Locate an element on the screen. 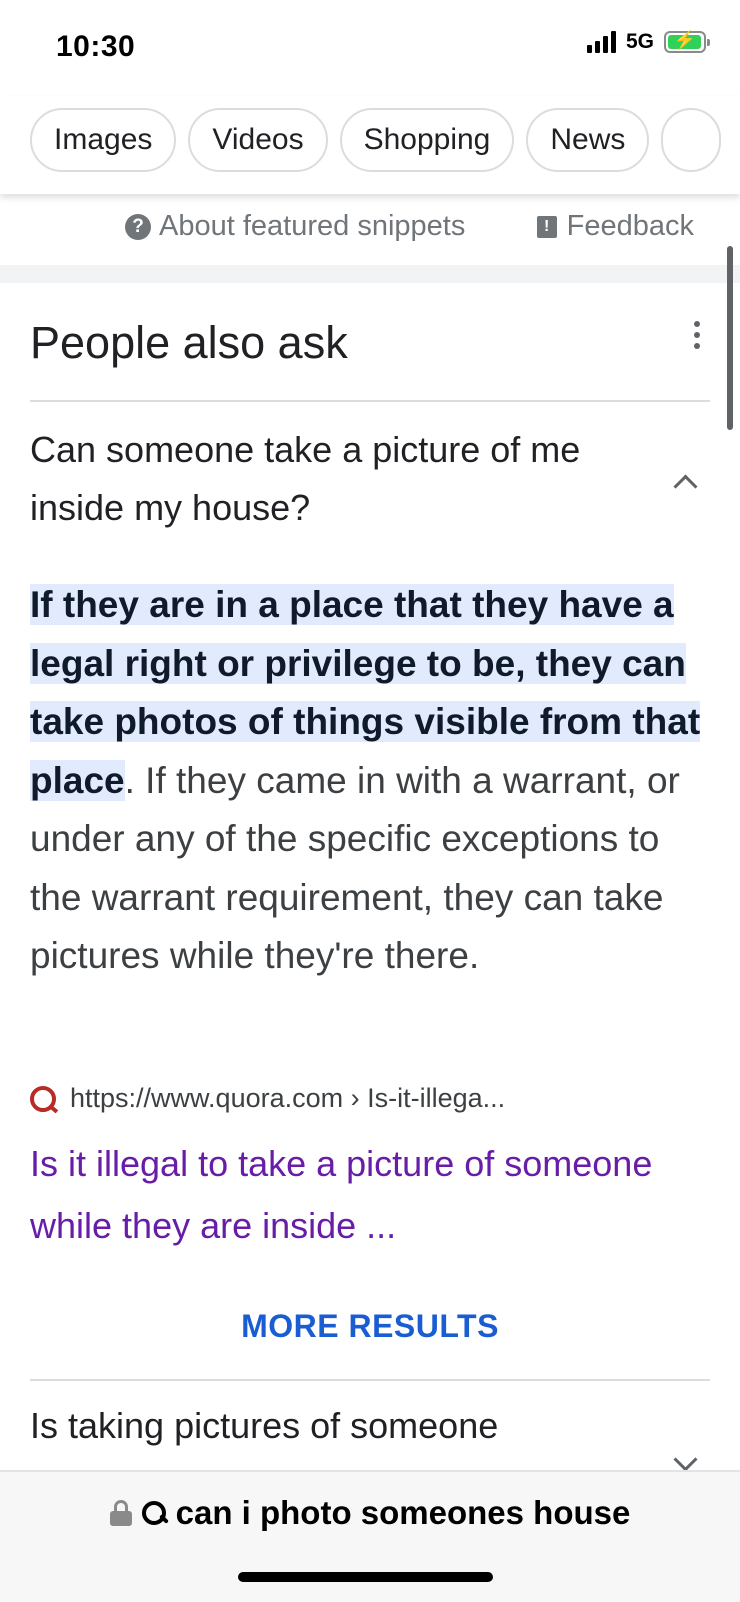 The height and width of the screenshot is (1602, 740). about-label: About featured snippets is located at coordinates (312, 226).